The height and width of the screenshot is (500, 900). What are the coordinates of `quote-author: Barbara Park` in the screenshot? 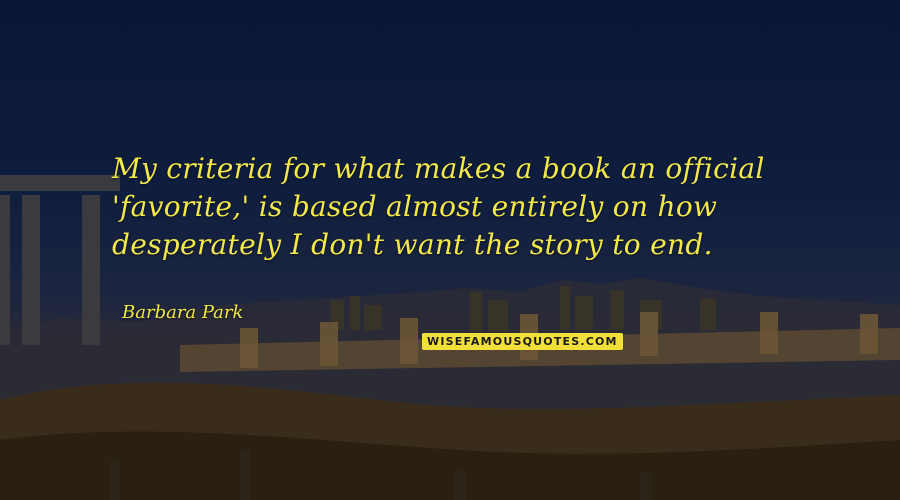 It's located at (183, 312).